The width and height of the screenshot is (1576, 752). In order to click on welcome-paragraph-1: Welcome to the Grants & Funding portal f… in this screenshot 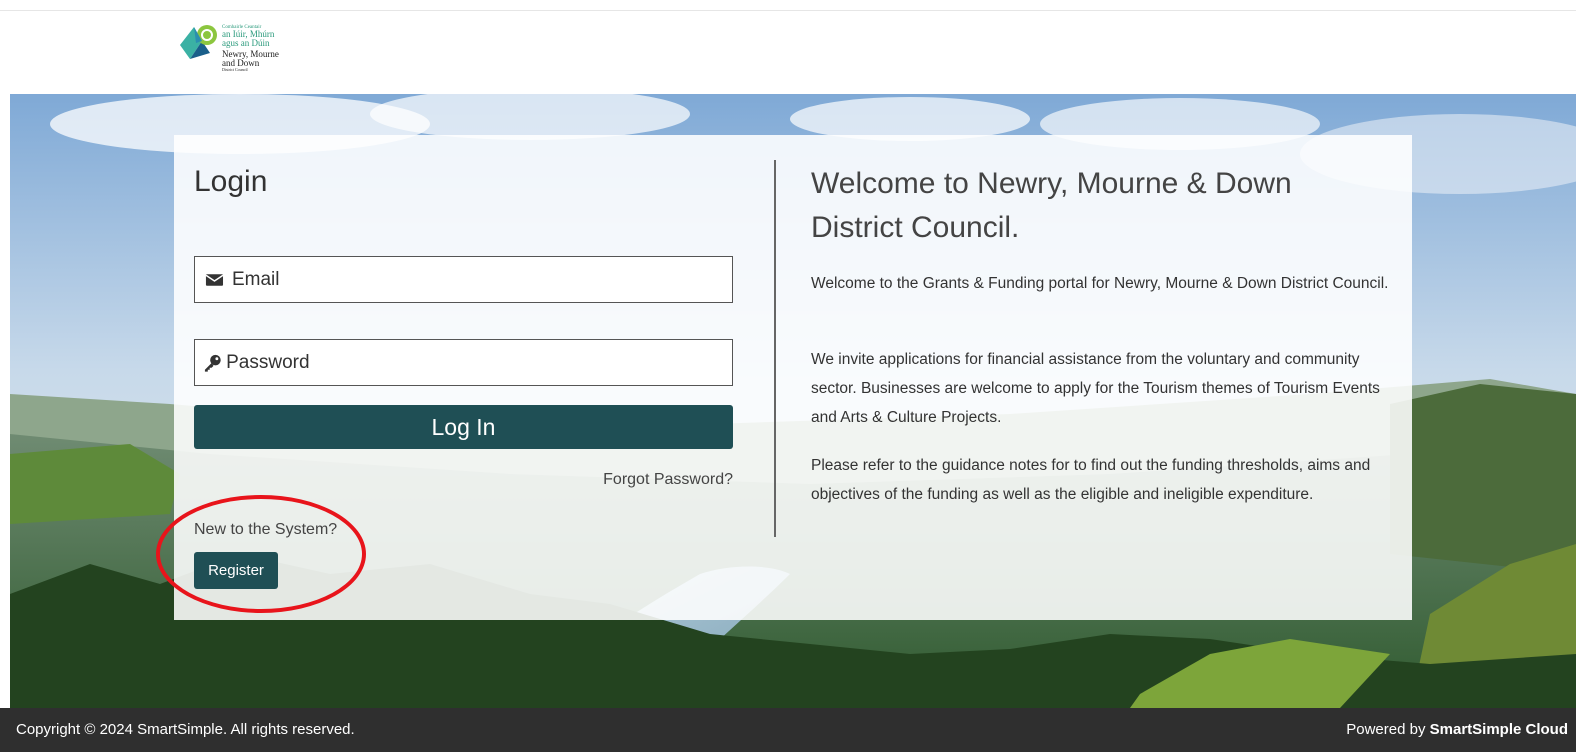, I will do `click(1100, 283)`.